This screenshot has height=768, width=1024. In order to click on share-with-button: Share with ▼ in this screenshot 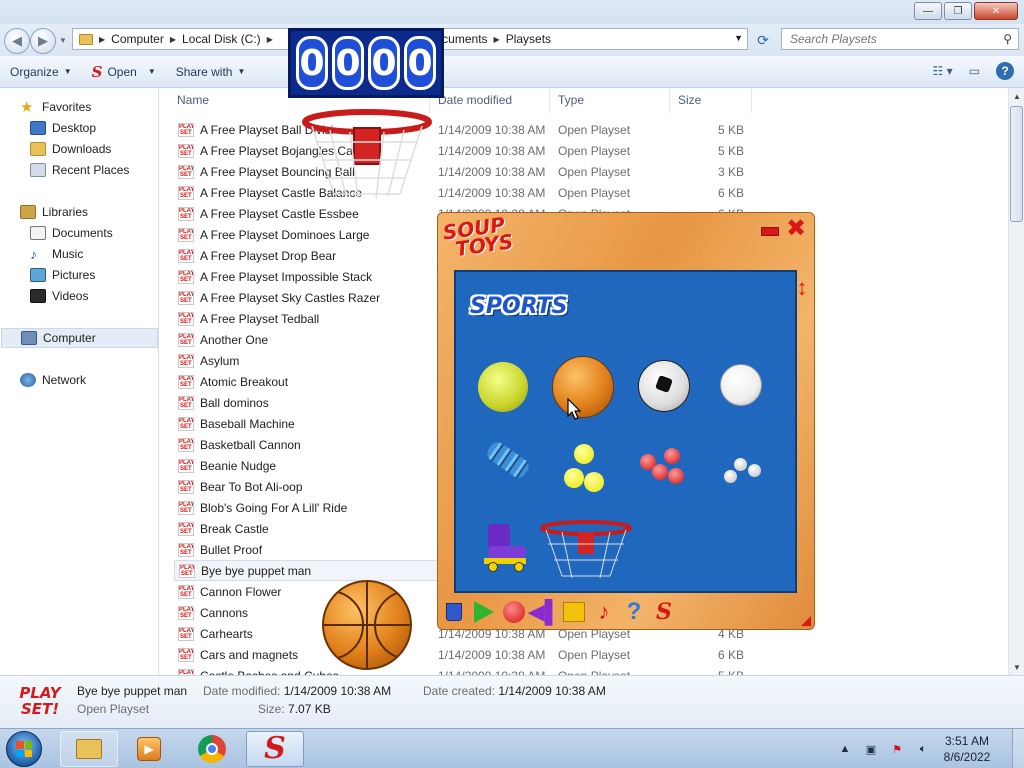, I will do `click(211, 71)`.